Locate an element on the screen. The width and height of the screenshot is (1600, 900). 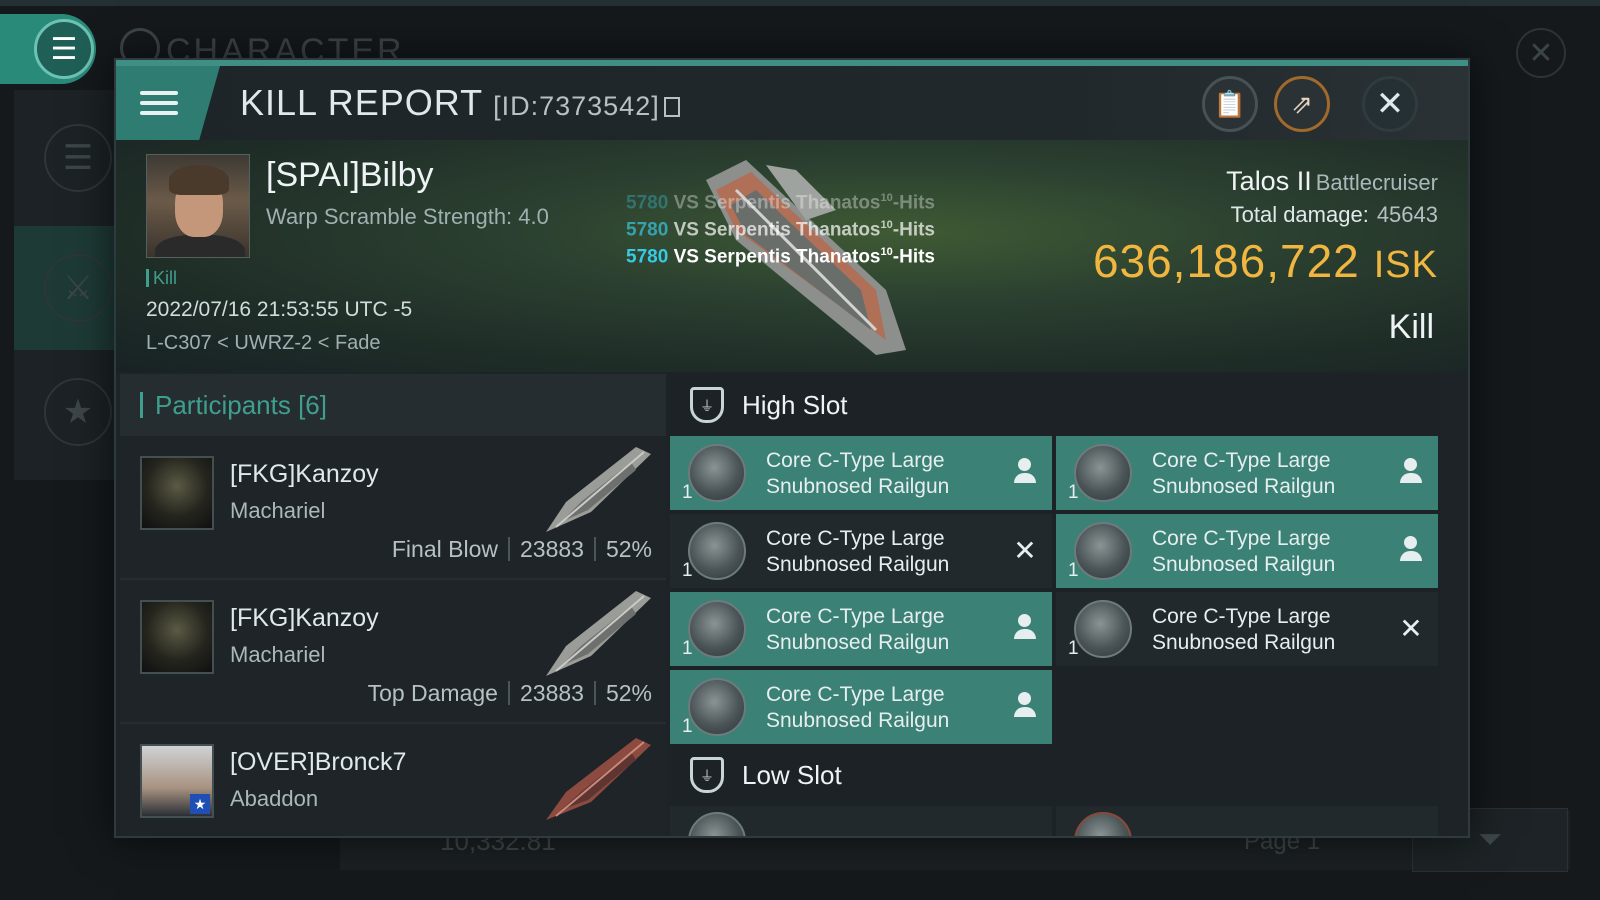
victim-portrait is located at coordinates (198, 206).